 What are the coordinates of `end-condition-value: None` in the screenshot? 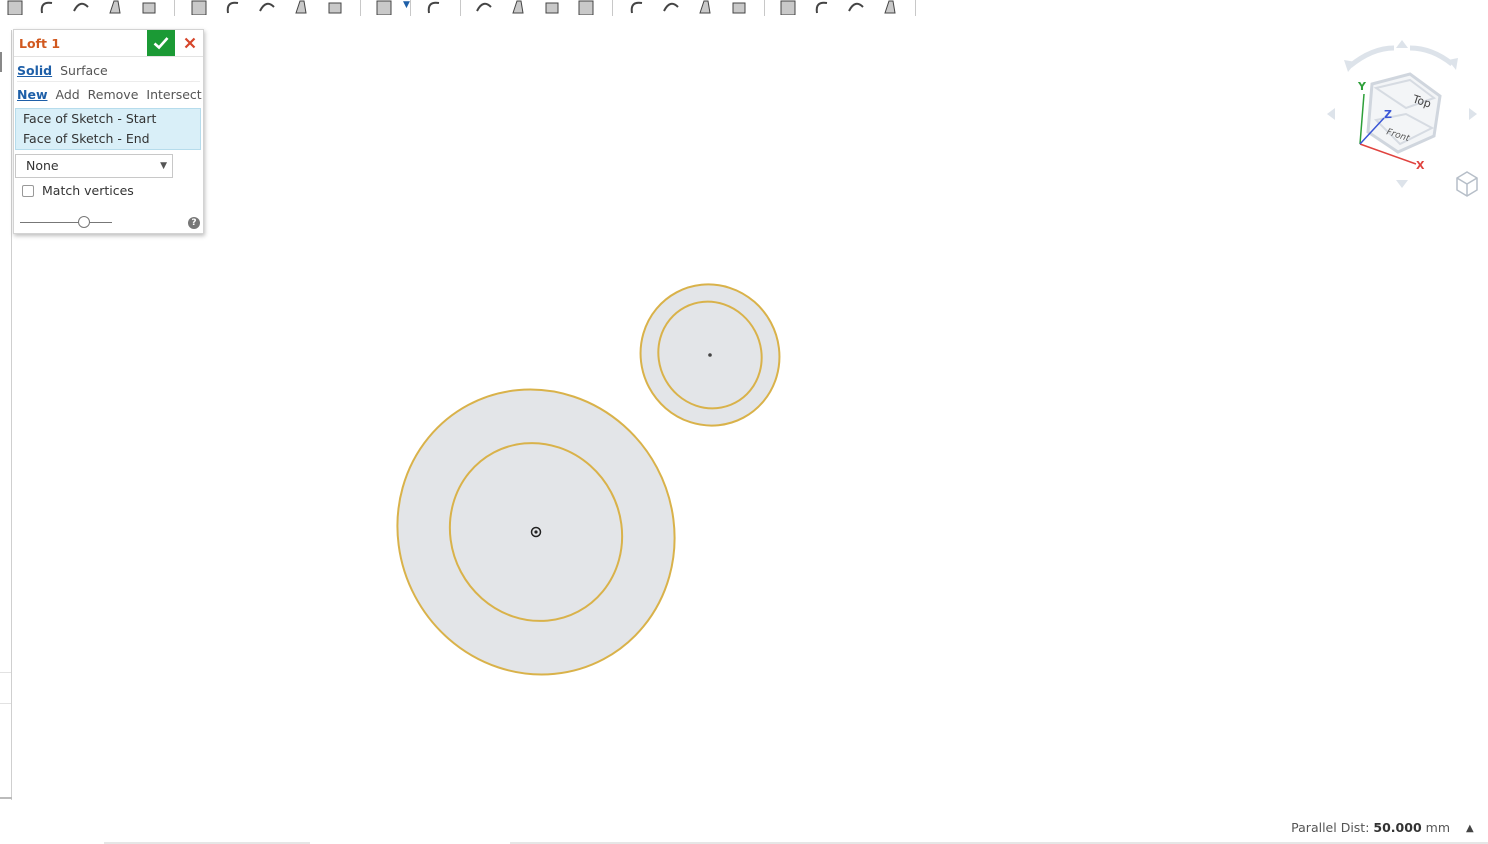 It's located at (42, 165).